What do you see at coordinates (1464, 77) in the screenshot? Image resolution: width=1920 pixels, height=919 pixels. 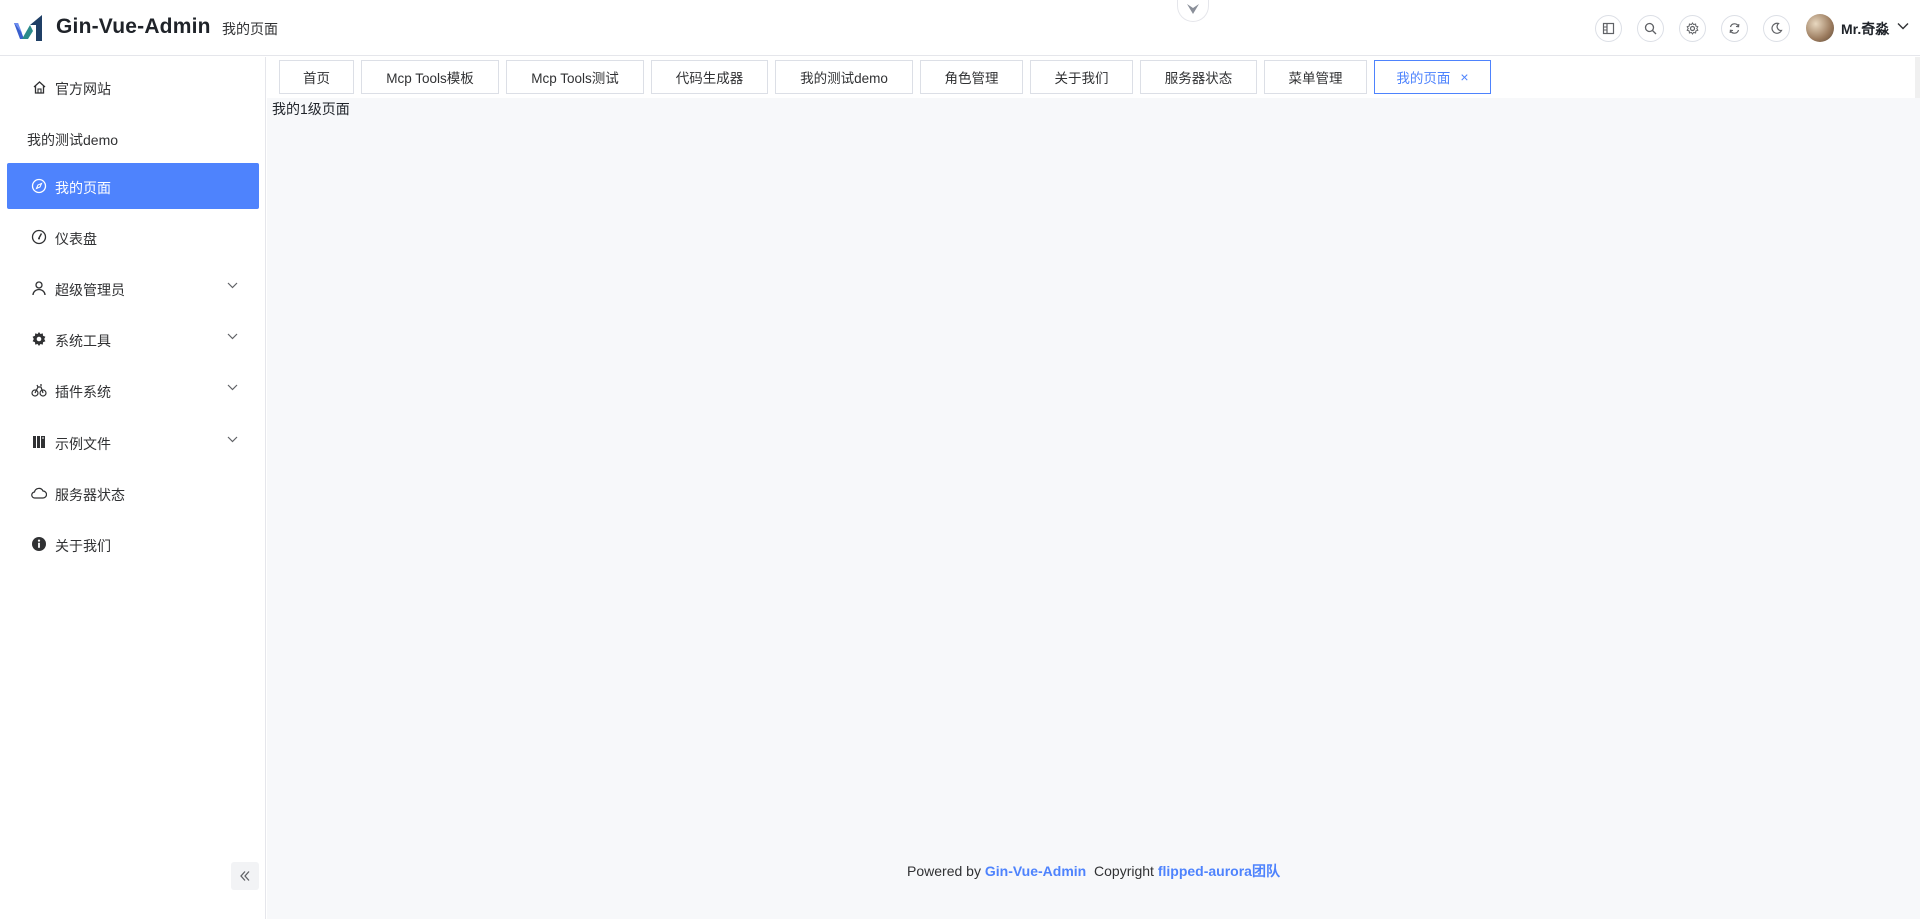 I see `close-icon: ×` at bounding box center [1464, 77].